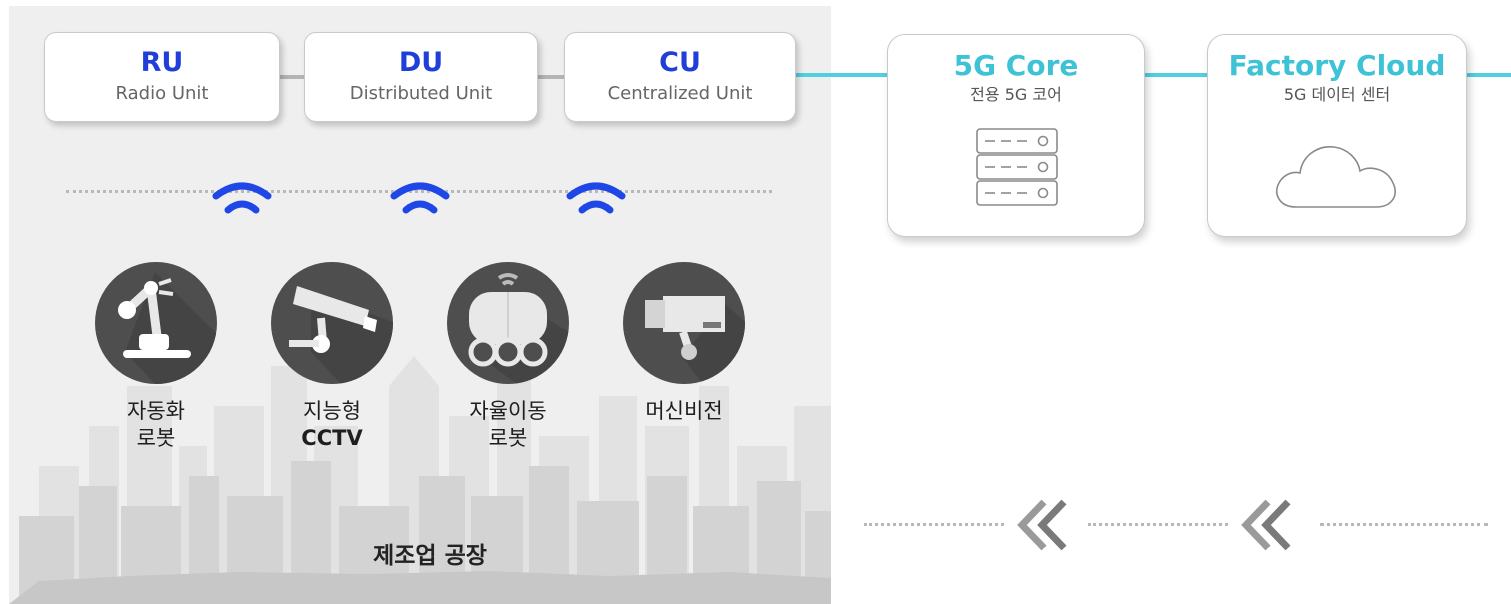 The height and width of the screenshot is (604, 1511). What do you see at coordinates (1337, 94) in the screenshot?
I see `factory-cloud-subtitle: 5G 데이터 센터` at bounding box center [1337, 94].